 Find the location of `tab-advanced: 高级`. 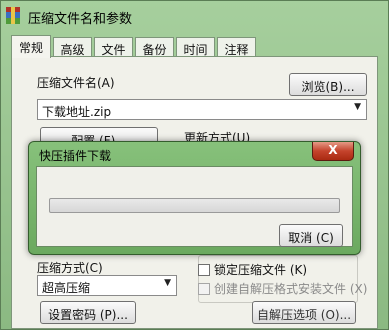

tab-advanced: 高级 is located at coordinates (72, 47).